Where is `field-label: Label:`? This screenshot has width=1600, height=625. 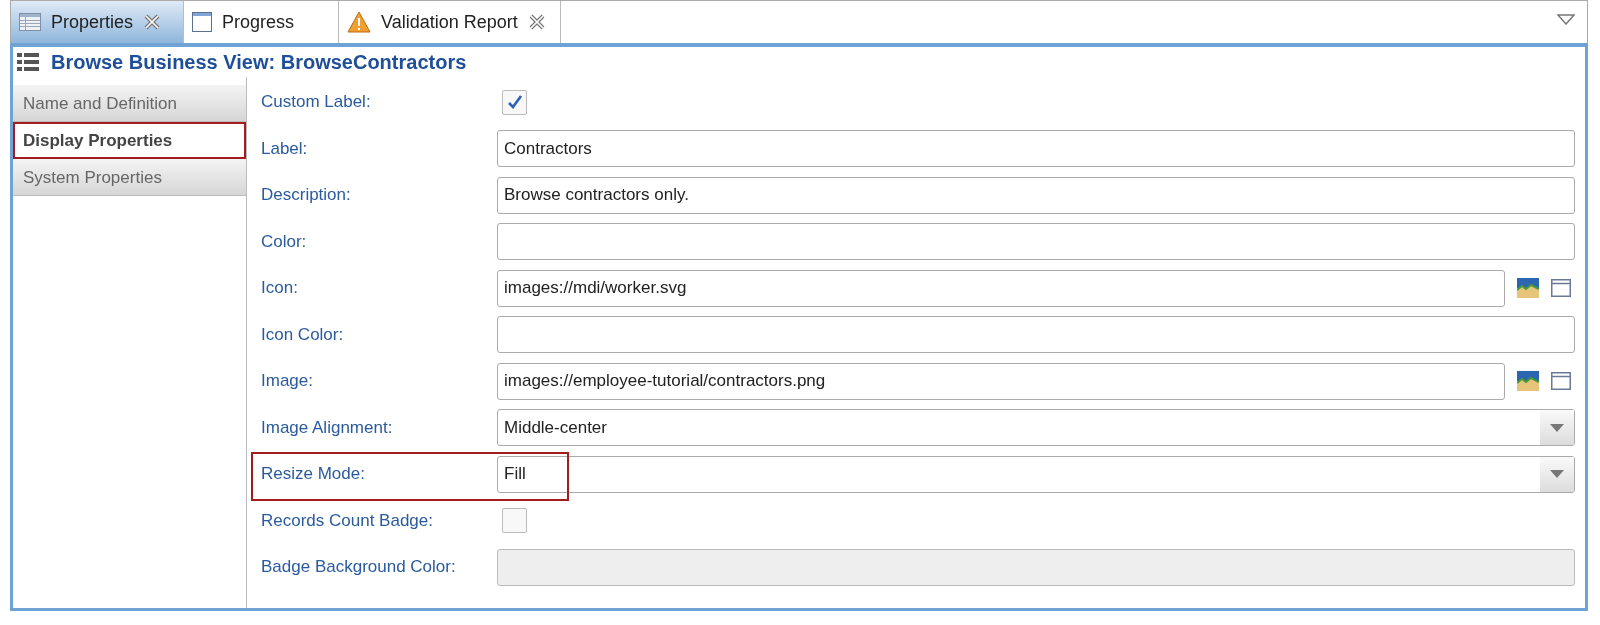
field-label: Label: is located at coordinates (285, 148).